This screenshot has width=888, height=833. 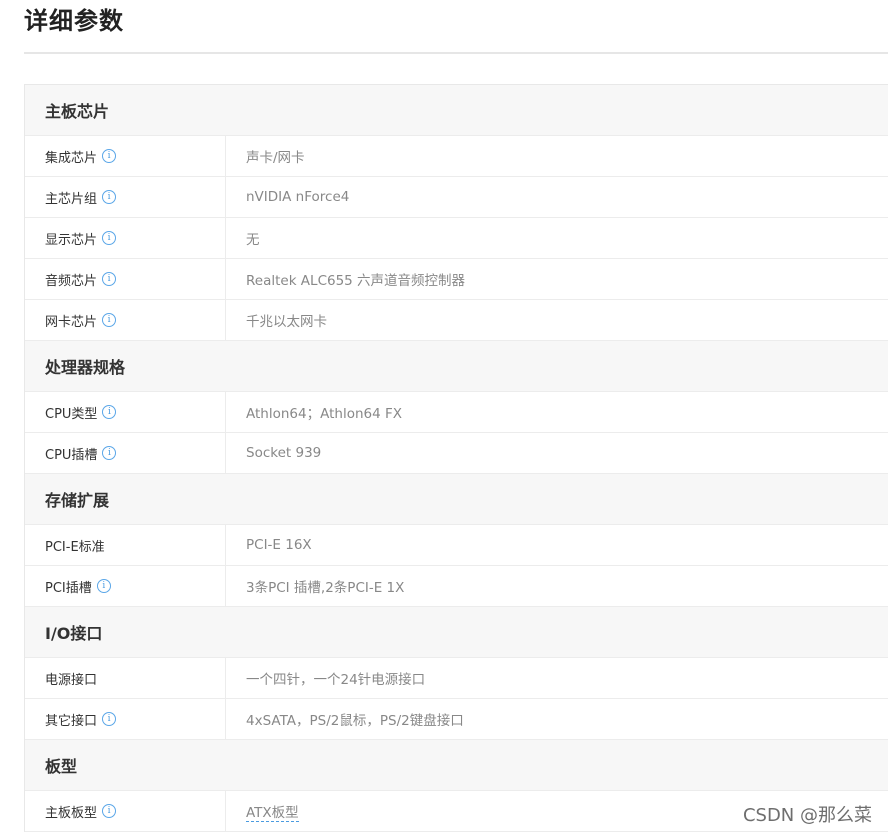 What do you see at coordinates (125, 811) in the screenshot?
I see `spec-label-cell: 主板板型 i` at bounding box center [125, 811].